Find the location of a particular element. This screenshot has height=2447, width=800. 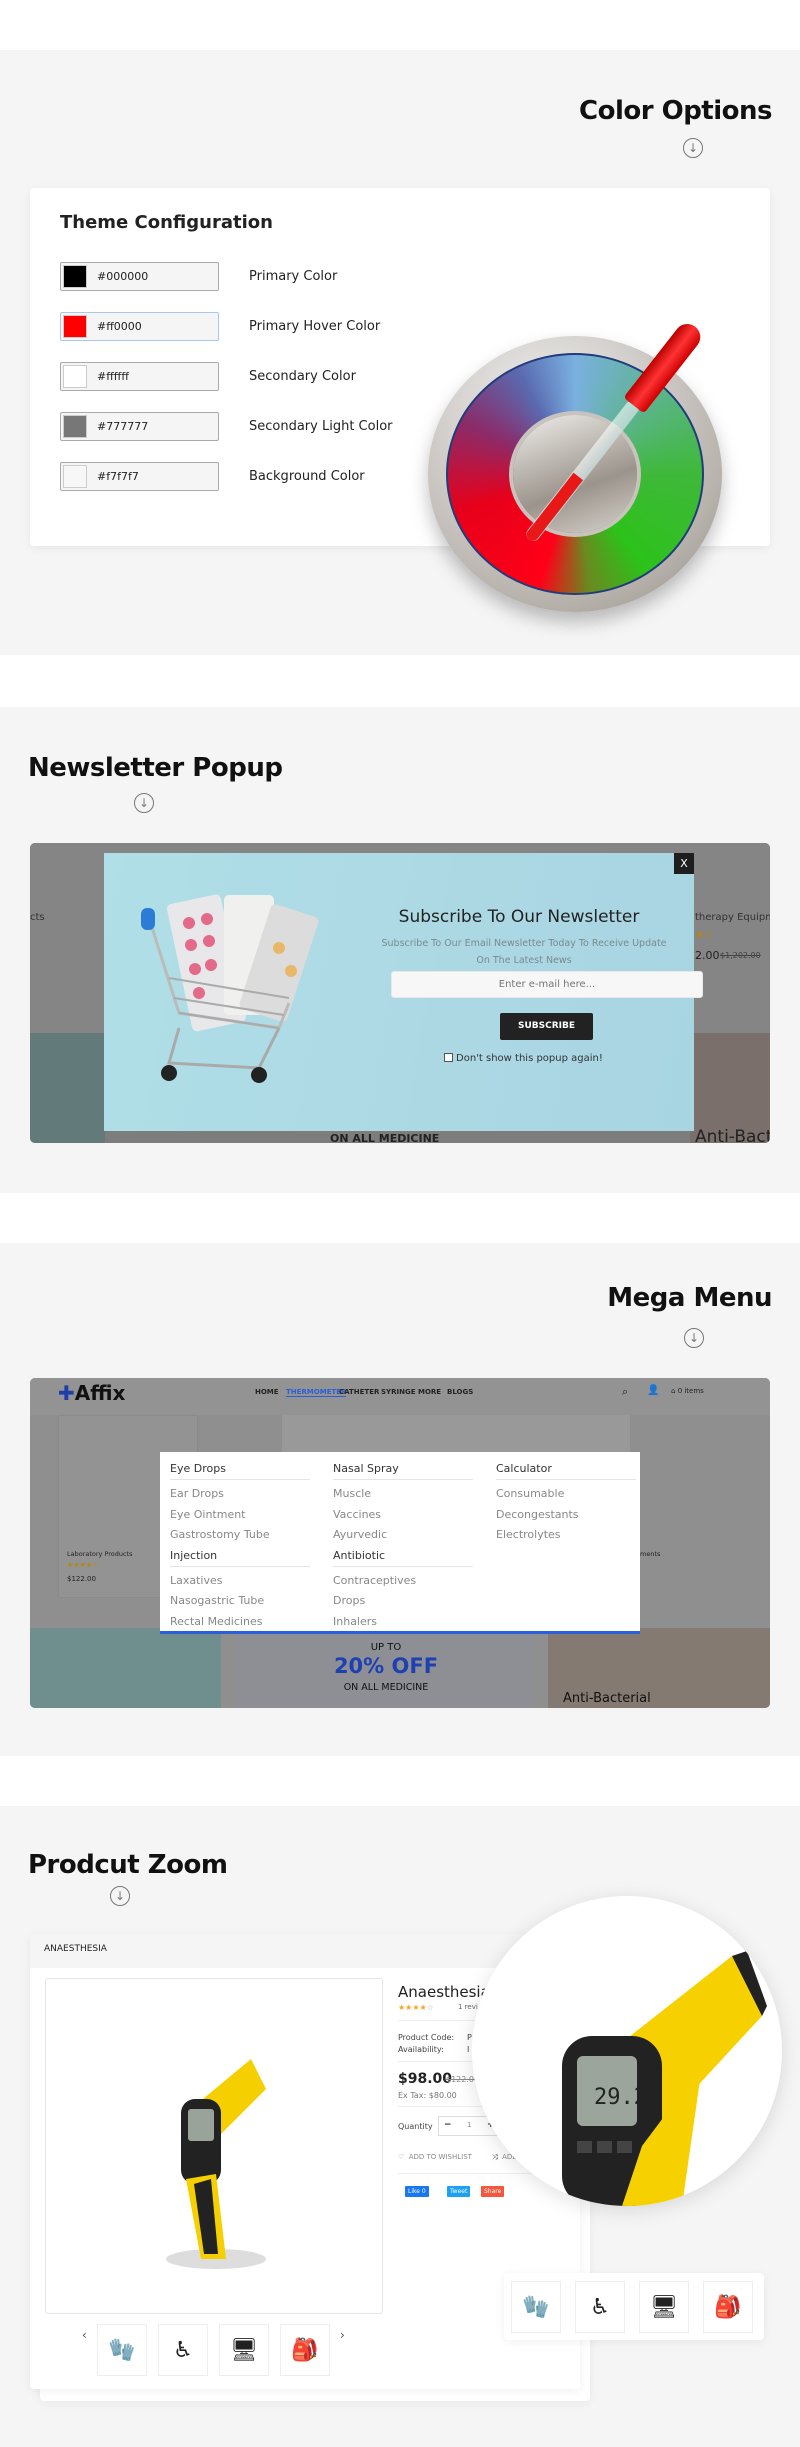

tweet-button: Tweet is located at coordinates (459, 2191).